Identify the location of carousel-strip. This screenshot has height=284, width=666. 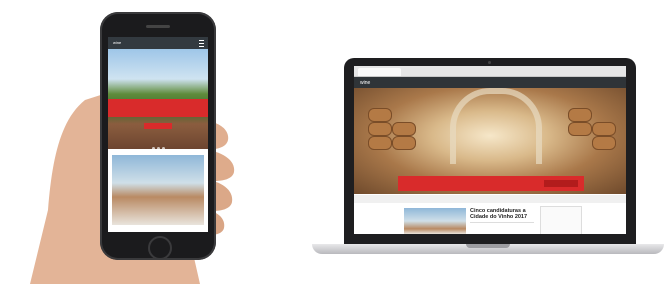
(490, 199).